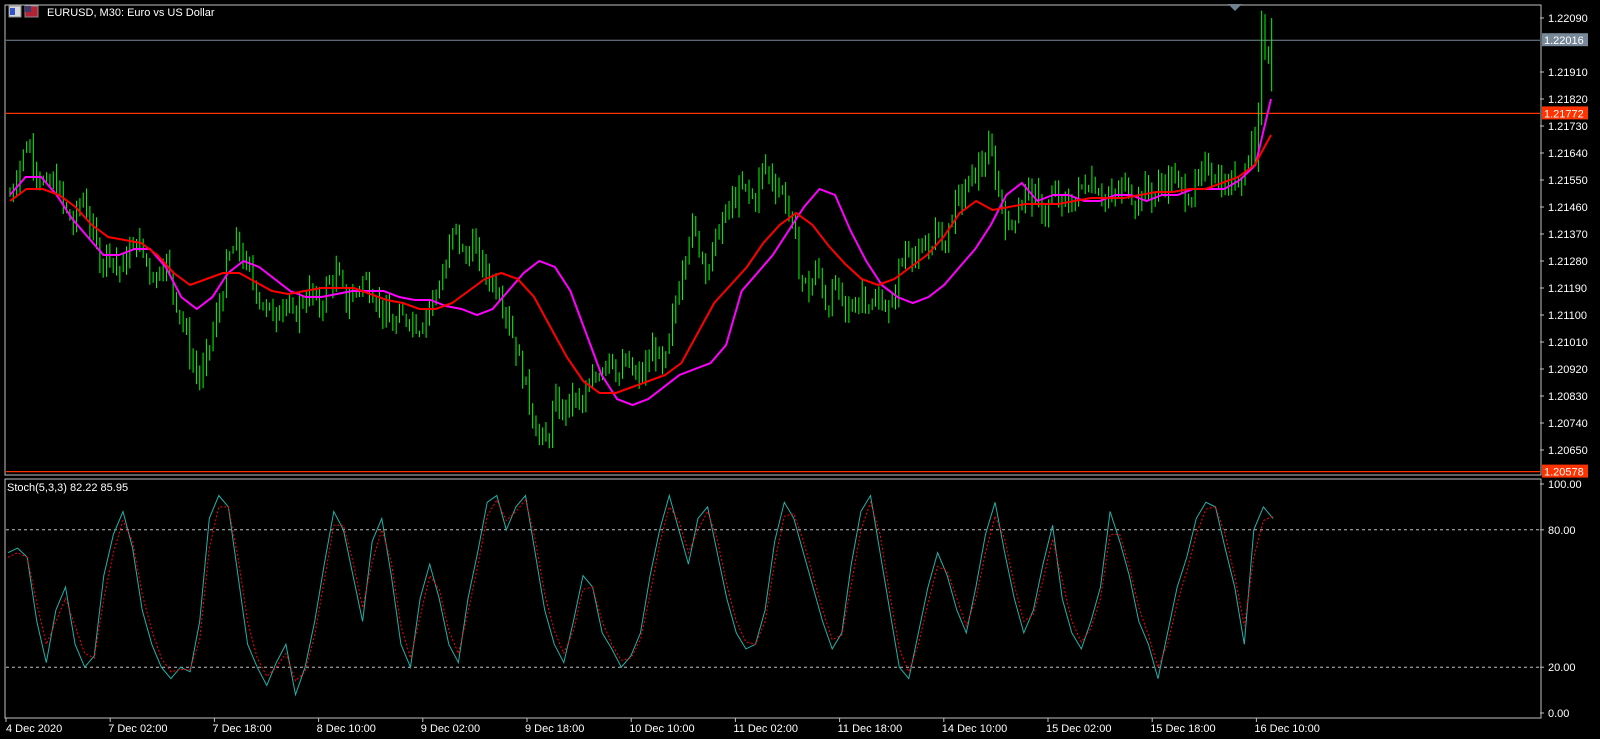 The image size is (1600, 739). What do you see at coordinates (131, 13) in the screenshot?
I see `chart-title-text: EURUSD, M30: Euro vs US Dollar` at bounding box center [131, 13].